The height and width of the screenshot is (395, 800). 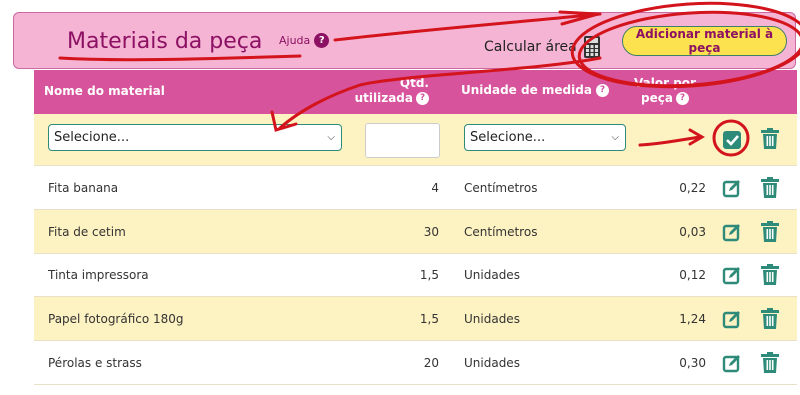 I want to click on table-row: Fita de cetim 30 Centímetros 0,03, so click(x=415, y=232).